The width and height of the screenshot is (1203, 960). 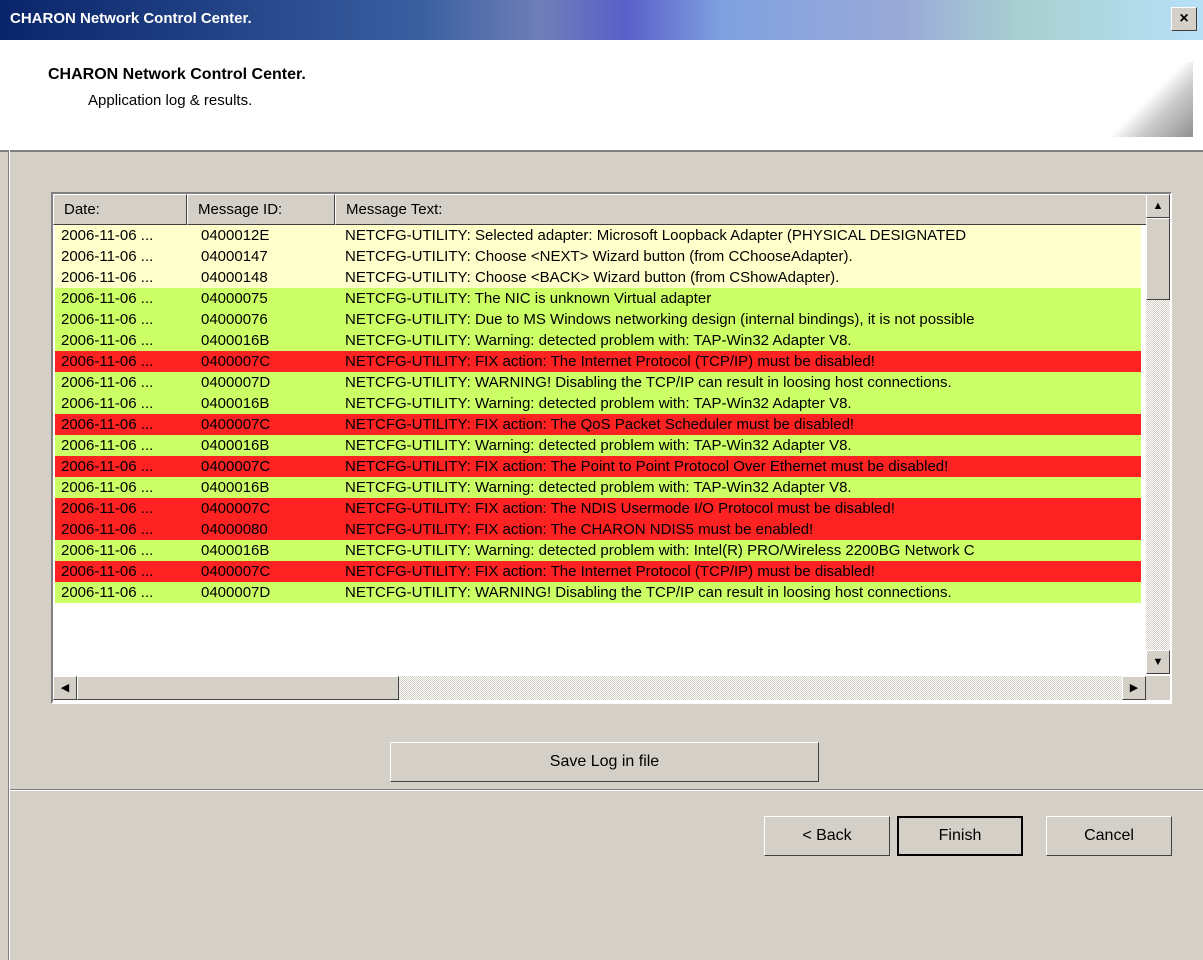 I want to click on column-message-text: Message Text:, so click(x=741, y=209).